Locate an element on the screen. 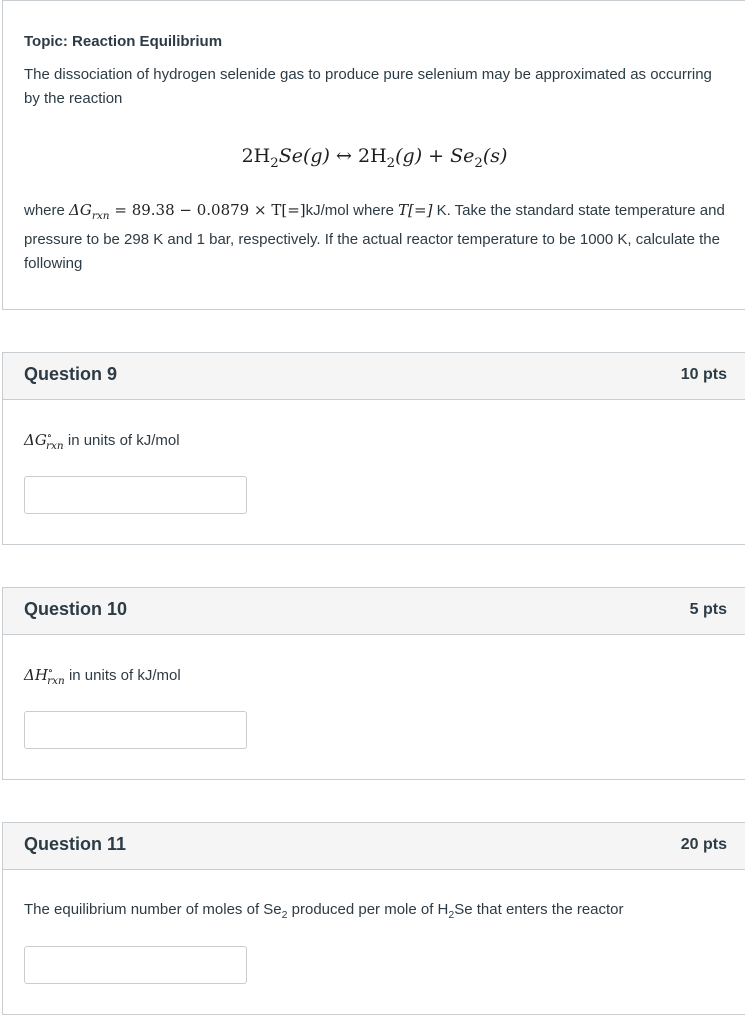 The image size is (745, 1017). prompt-text: produced per mole of H is located at coordinates (370, 909).